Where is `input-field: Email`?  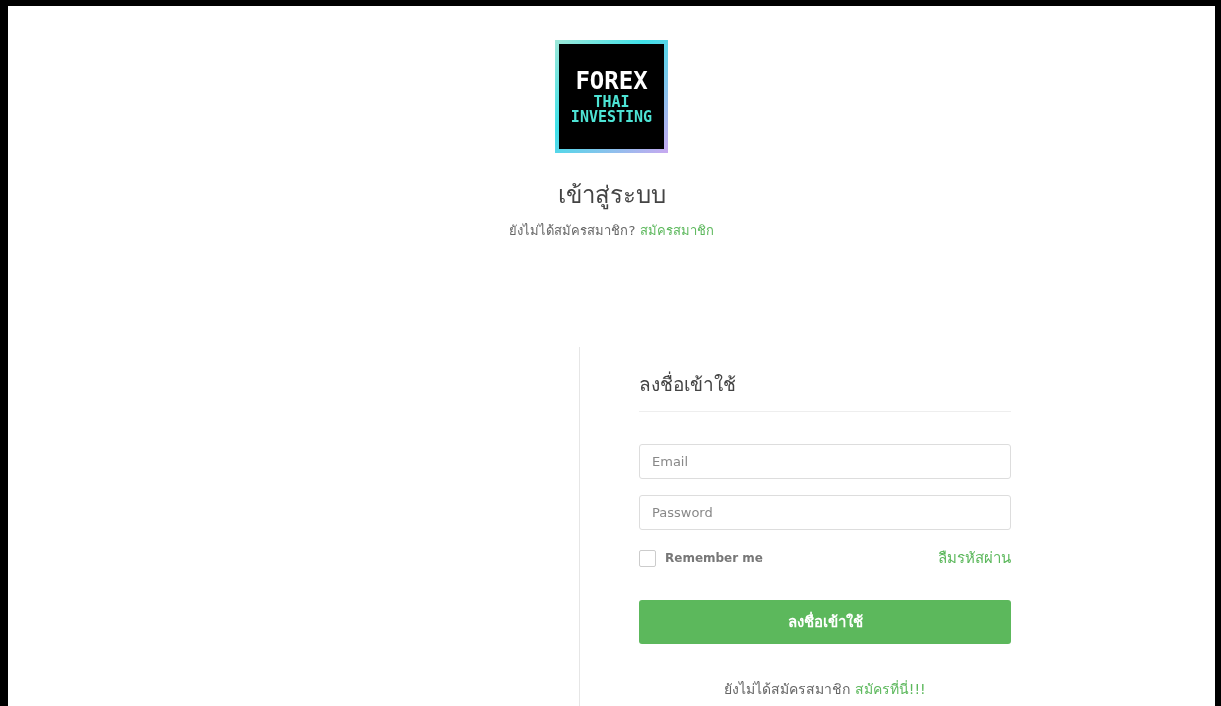 input-field: Email is located at coordinates (825, 461).